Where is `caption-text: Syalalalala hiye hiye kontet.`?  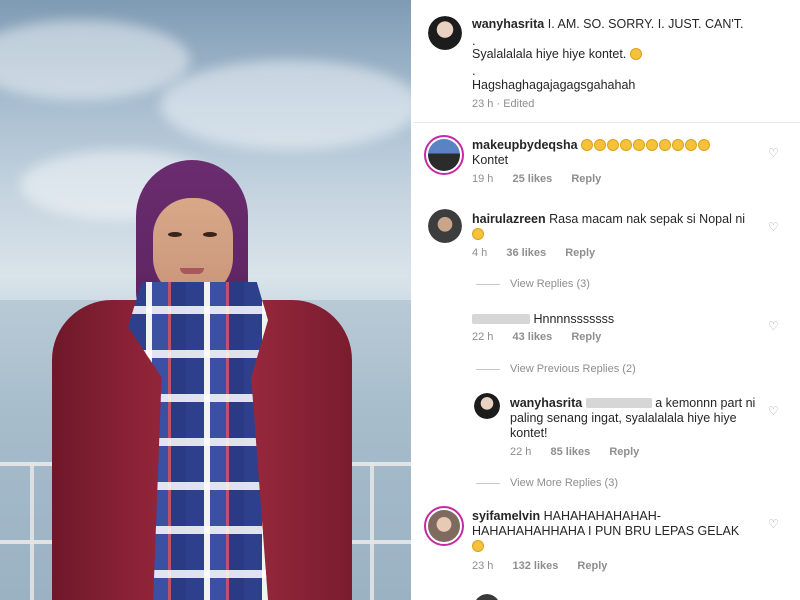
caption-text: Syalalalala hiye hiye kontet. is located at coordinates (549, 54).